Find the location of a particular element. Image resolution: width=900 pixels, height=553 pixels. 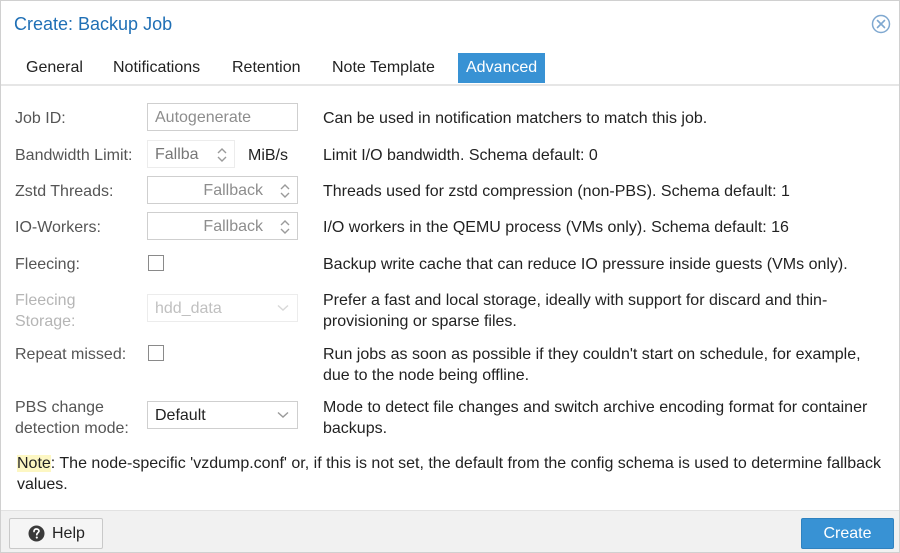

tab-notifications: Notifications is located at coordinates (156, 68).